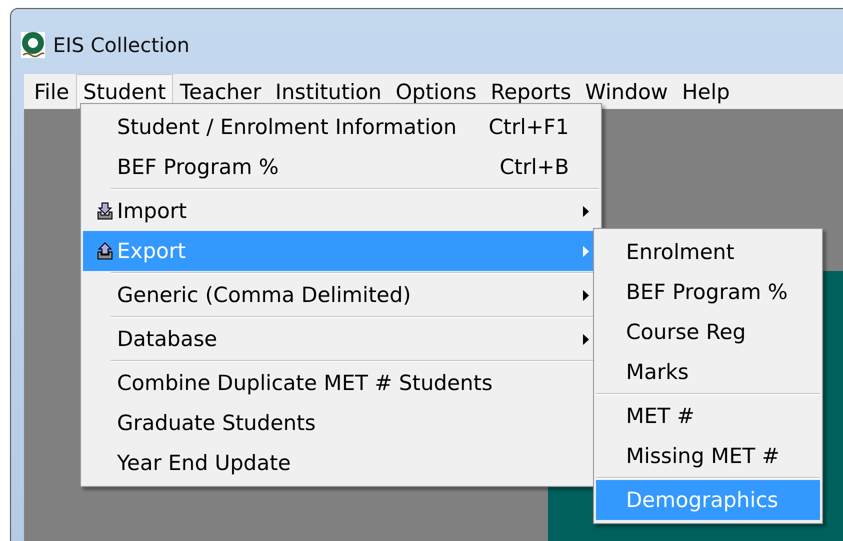 The width and height of the screenshot is (843, 541). Describe the element at coordinates (708, 372) in the screenshot. I see `menu-entry: Marks` at that location.